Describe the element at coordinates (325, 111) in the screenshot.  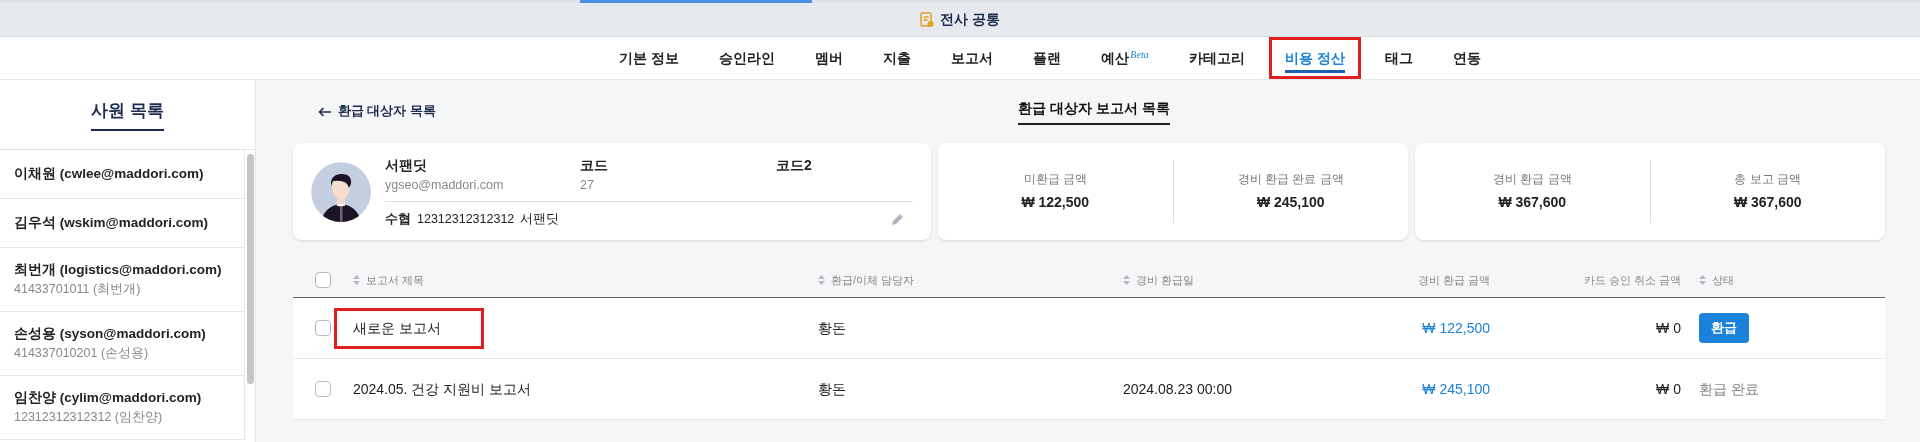
I see `back-arrow-icon` at that location.